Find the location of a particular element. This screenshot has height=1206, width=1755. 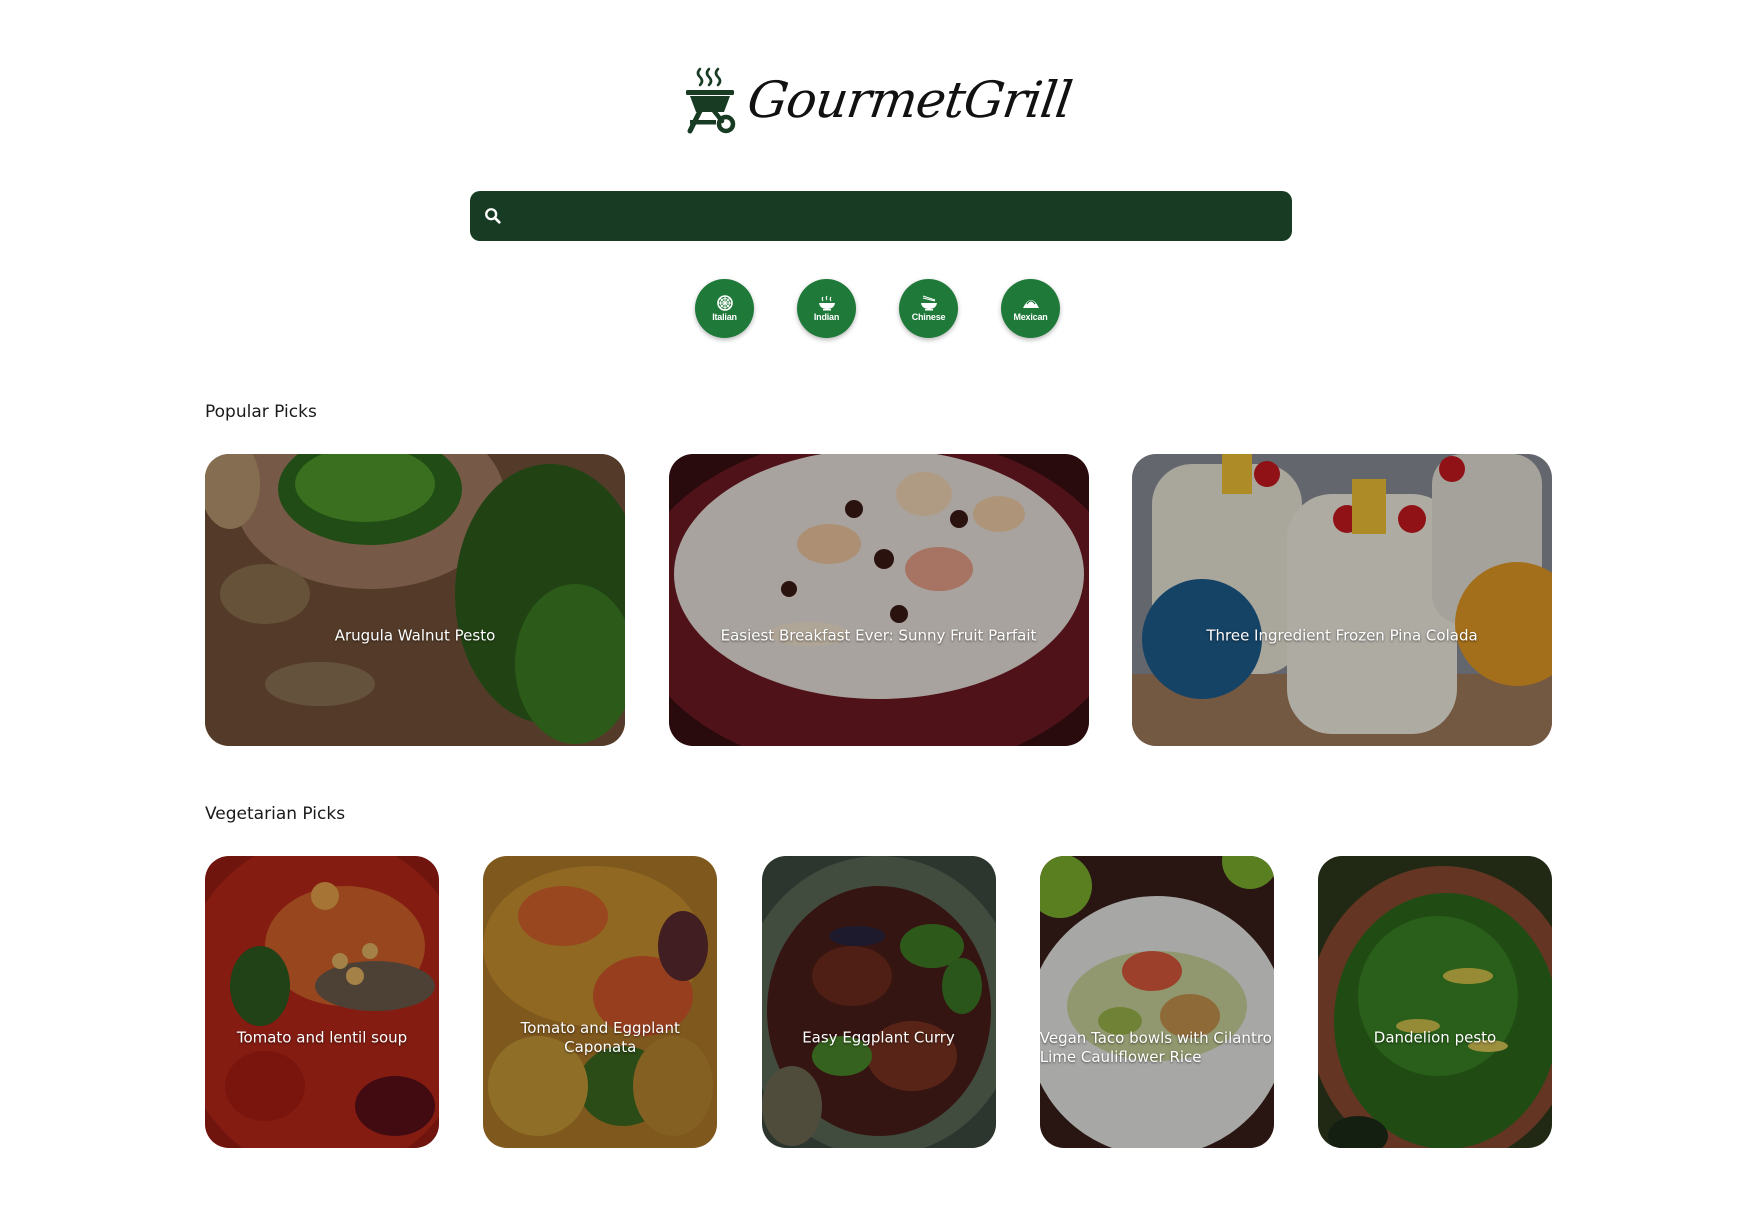

recipe-title: Tomato and lentil soup is located at coordinates (322, 1037).